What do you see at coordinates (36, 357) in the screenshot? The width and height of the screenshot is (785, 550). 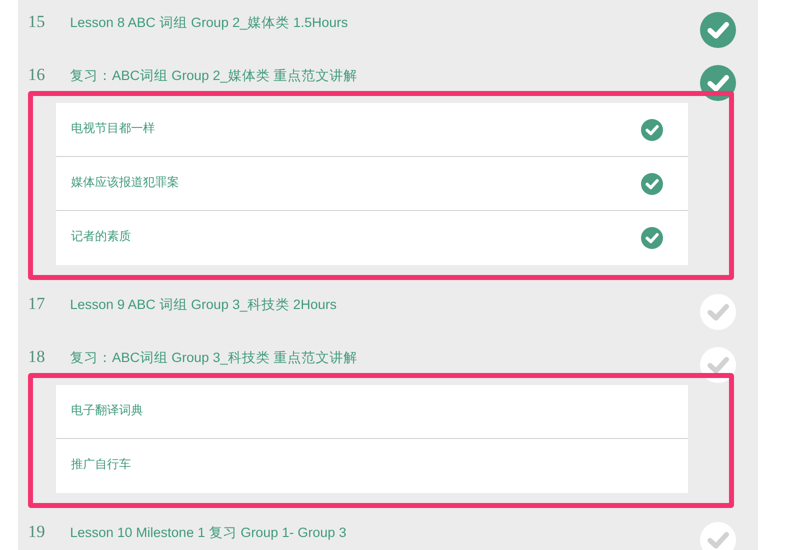 I see `lesson-number: 18` at bounding box center [36, 357].